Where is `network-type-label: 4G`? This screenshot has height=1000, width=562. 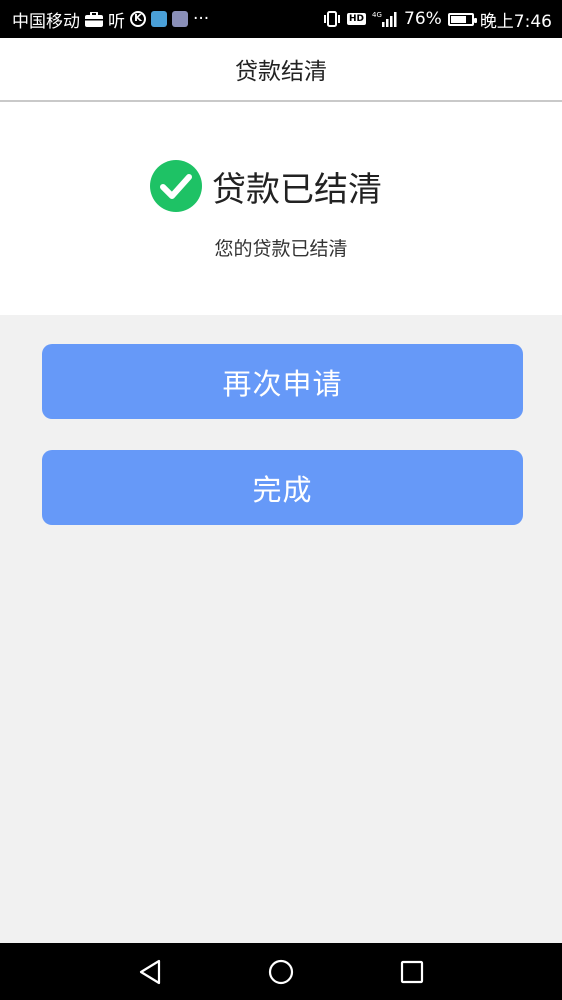 network-type-label: 4G is located at coordinates (377, 15).